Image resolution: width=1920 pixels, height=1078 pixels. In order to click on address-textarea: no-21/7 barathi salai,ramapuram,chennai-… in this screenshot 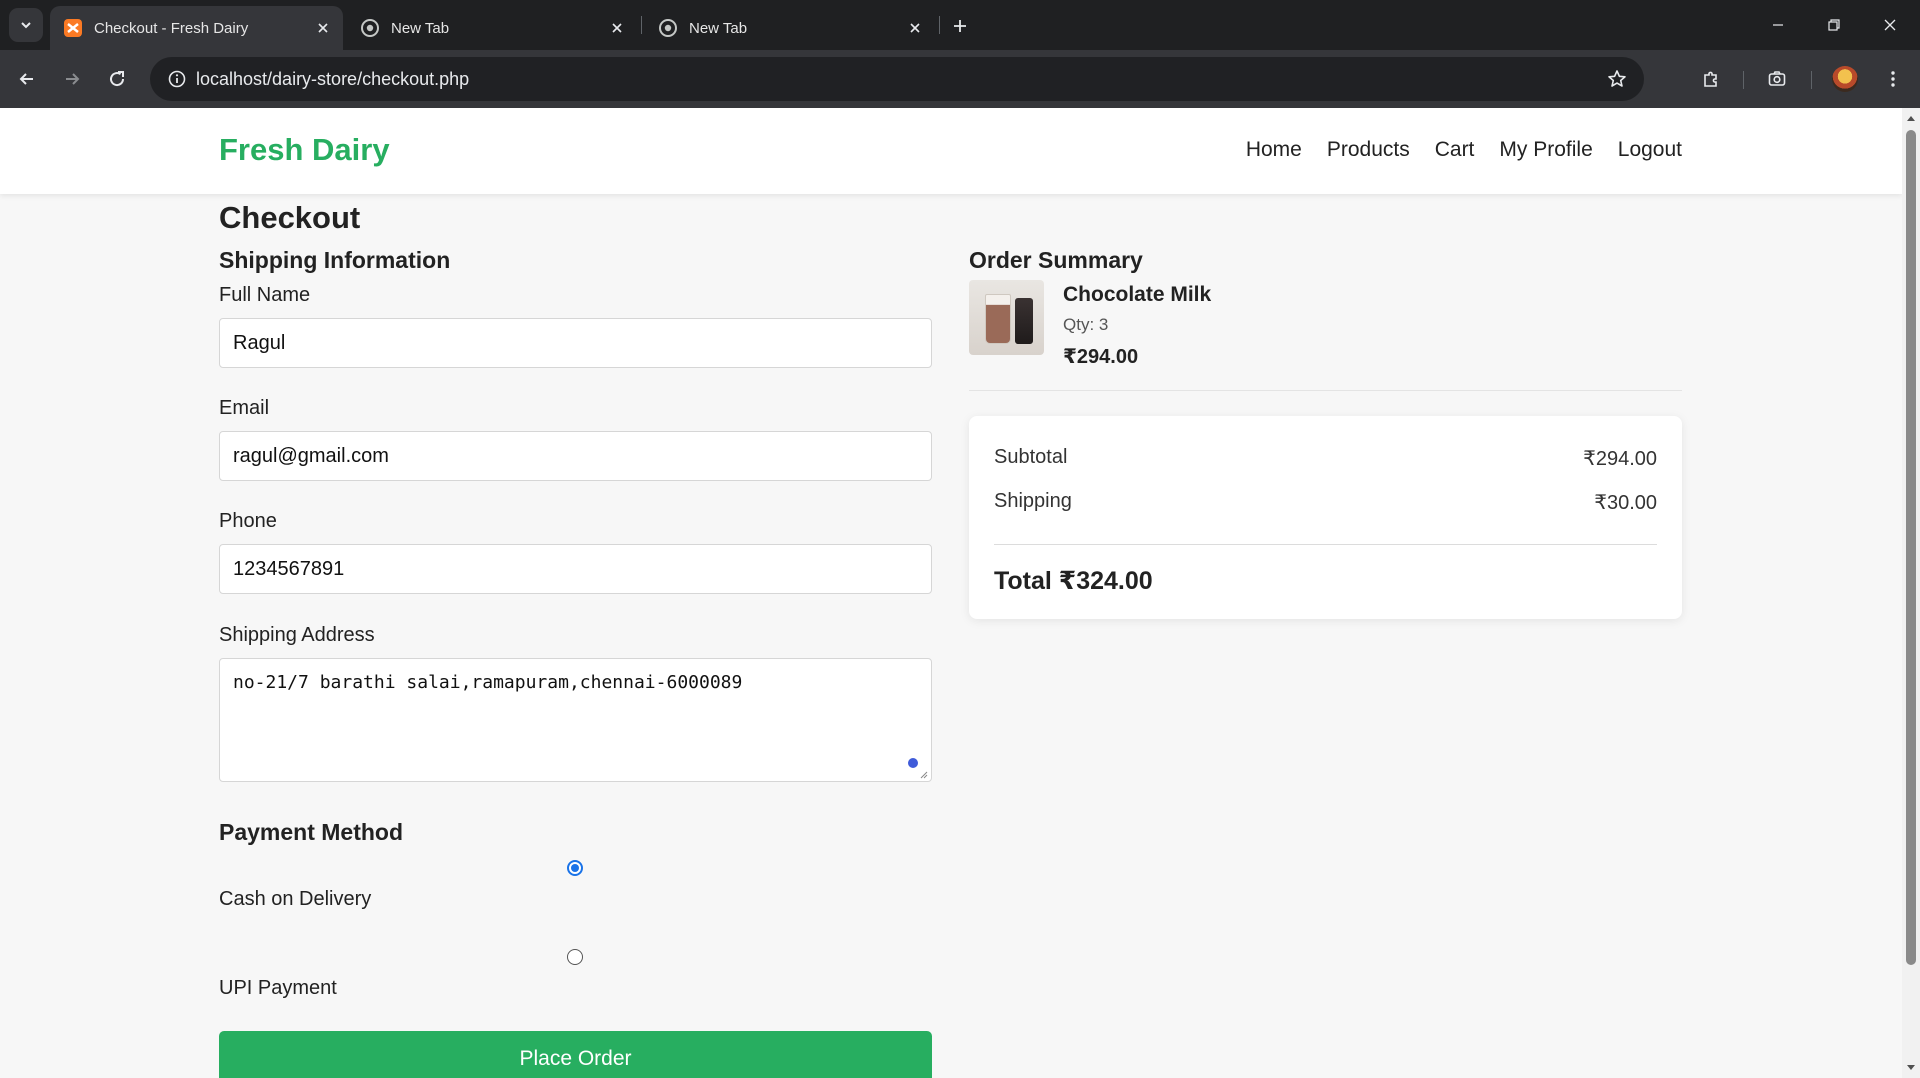, I will do `click(575, 720)`.